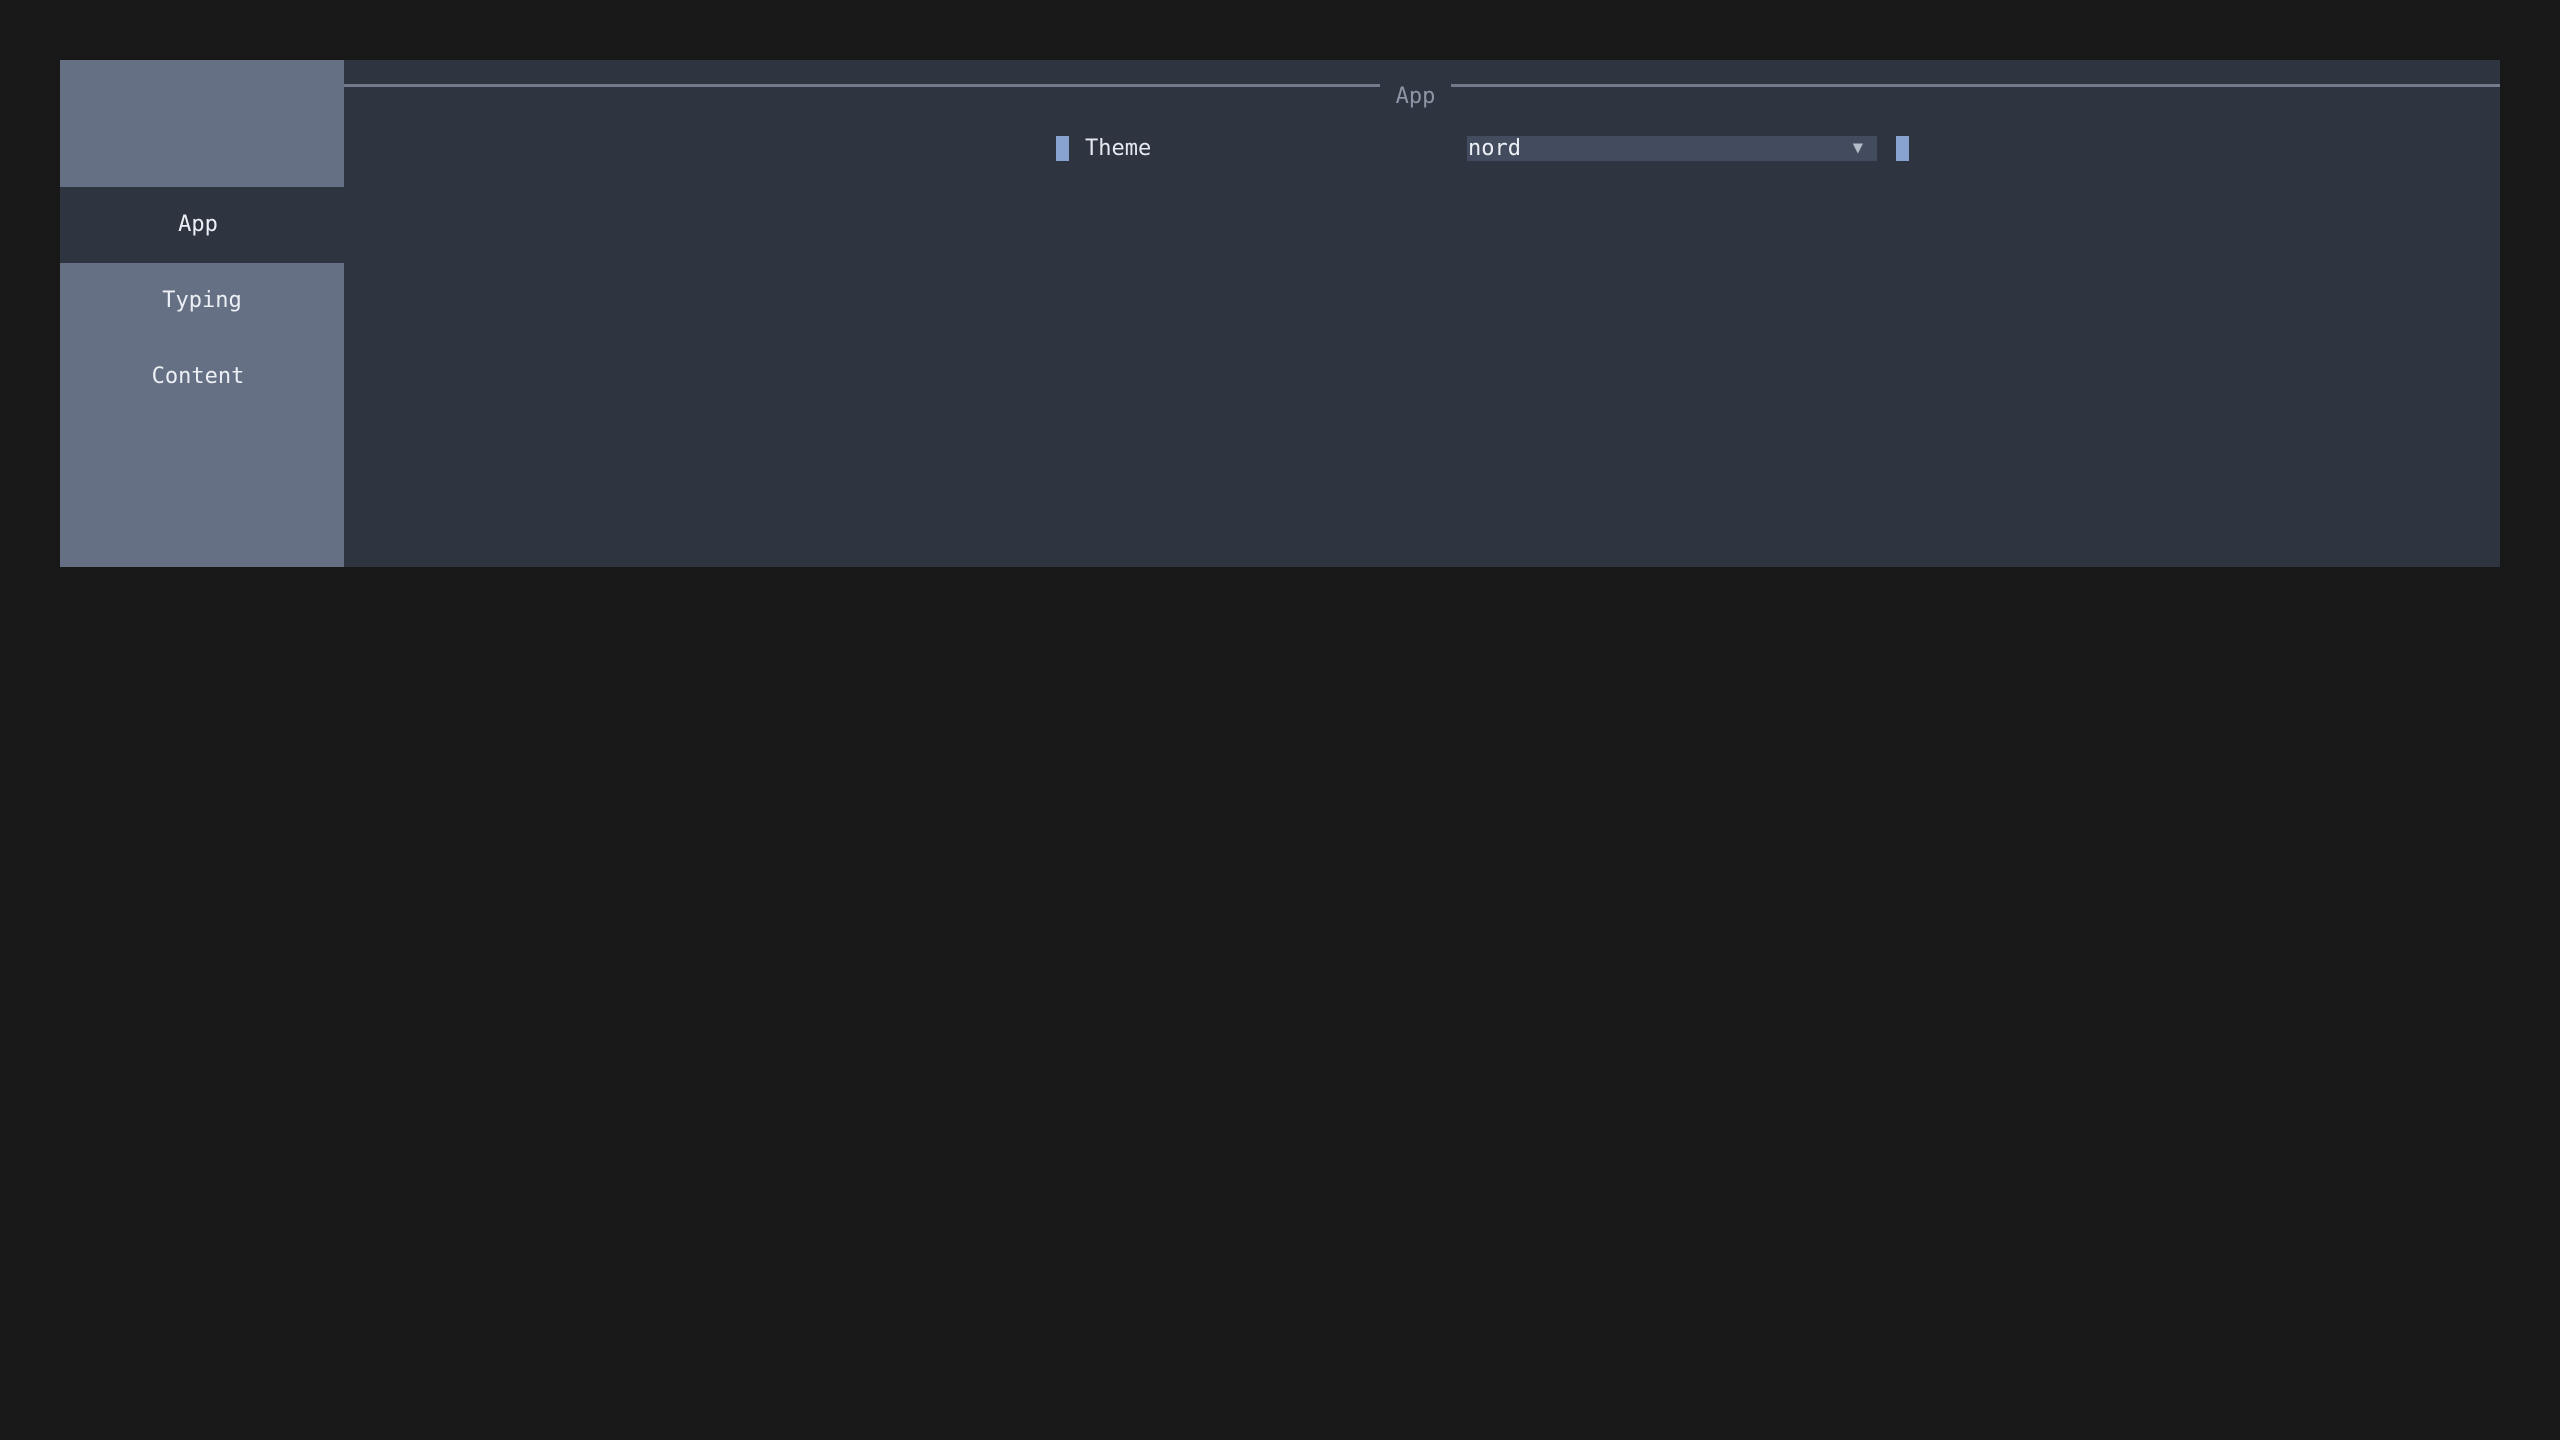 The width and height of the screenshot is (2560, 1440). I want to click on section-divider-left, so click(862, 85).